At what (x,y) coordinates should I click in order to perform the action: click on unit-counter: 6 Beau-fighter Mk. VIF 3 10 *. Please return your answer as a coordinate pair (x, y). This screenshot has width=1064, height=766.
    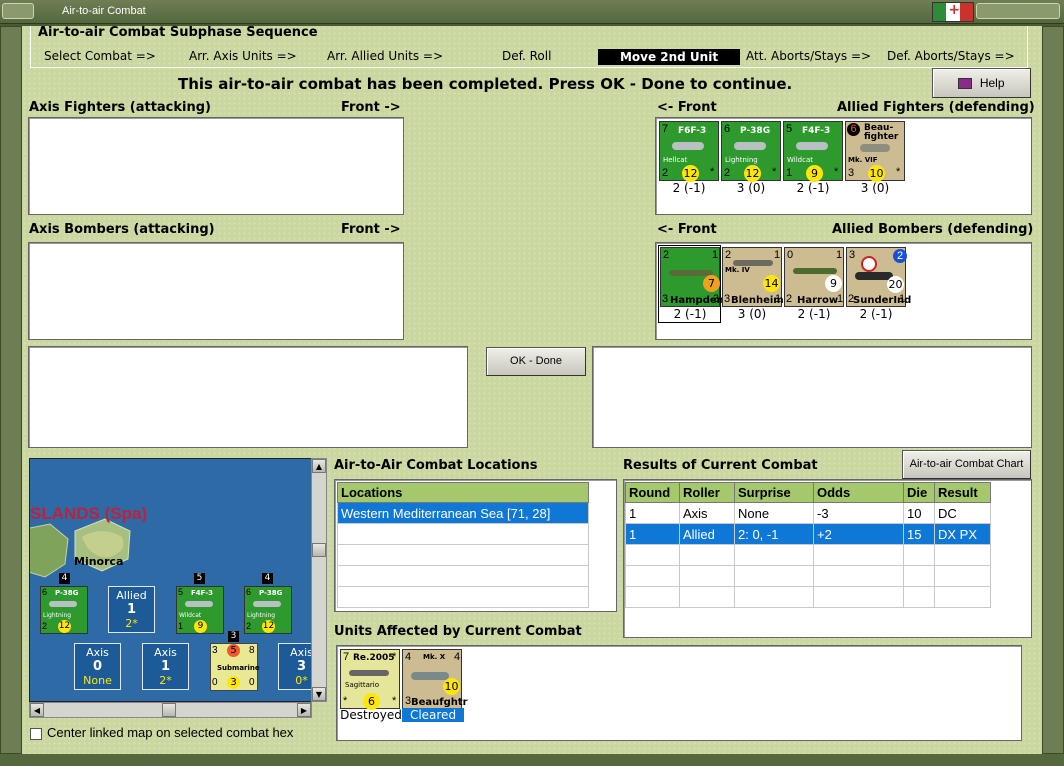
    Looking at the image, I should click on (875, 151).